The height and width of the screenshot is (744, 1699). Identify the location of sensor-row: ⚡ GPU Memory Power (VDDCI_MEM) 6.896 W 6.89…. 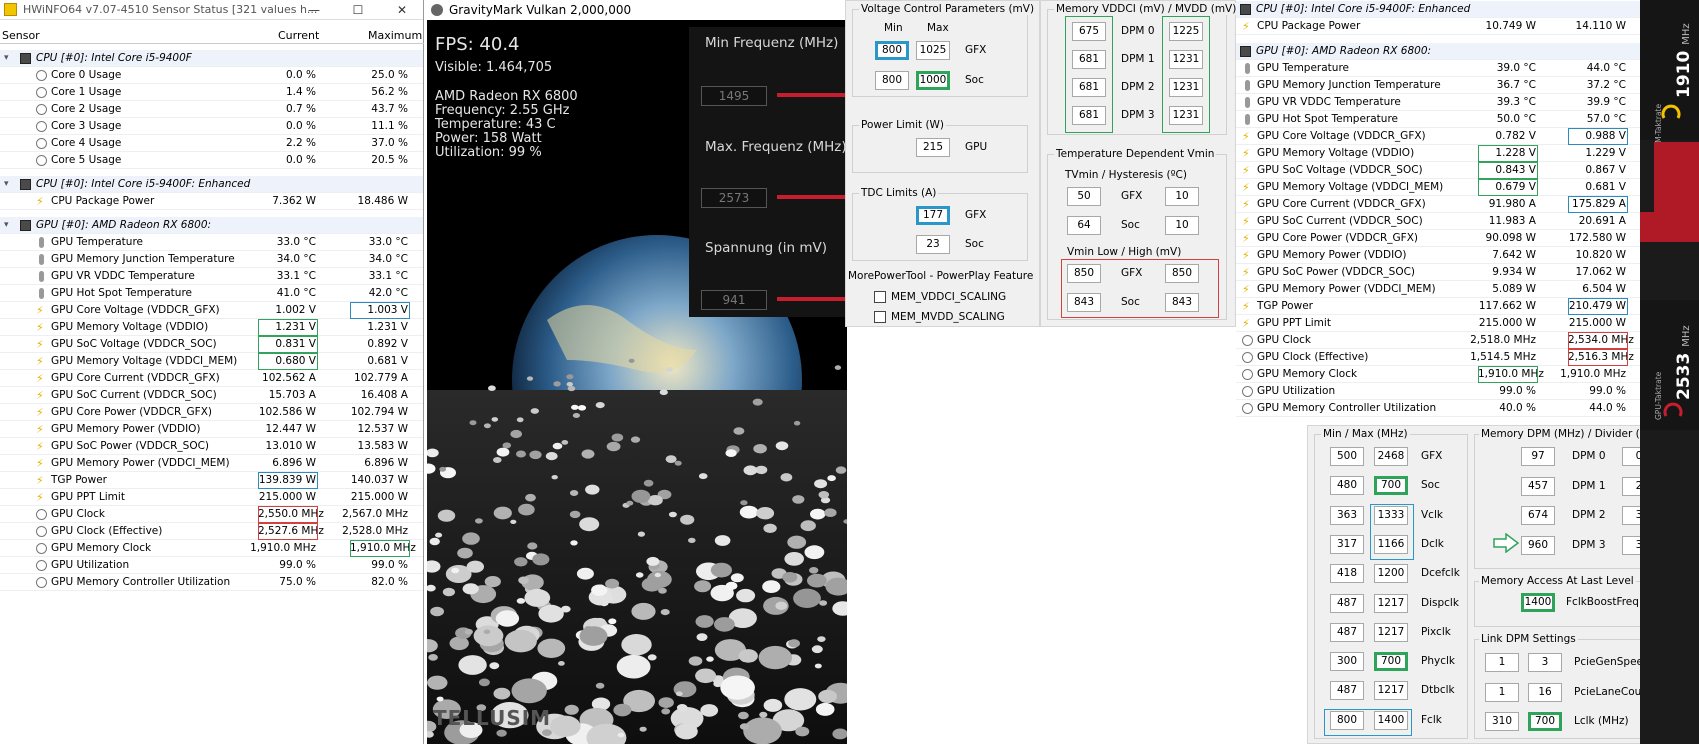
(211, 463).